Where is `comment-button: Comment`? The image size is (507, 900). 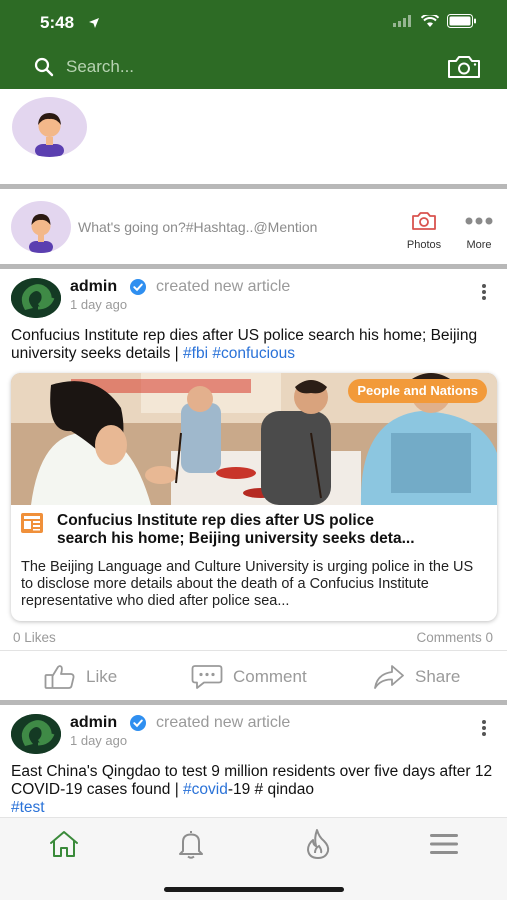 comment-button: Comment is located at coordinates (249, 677).